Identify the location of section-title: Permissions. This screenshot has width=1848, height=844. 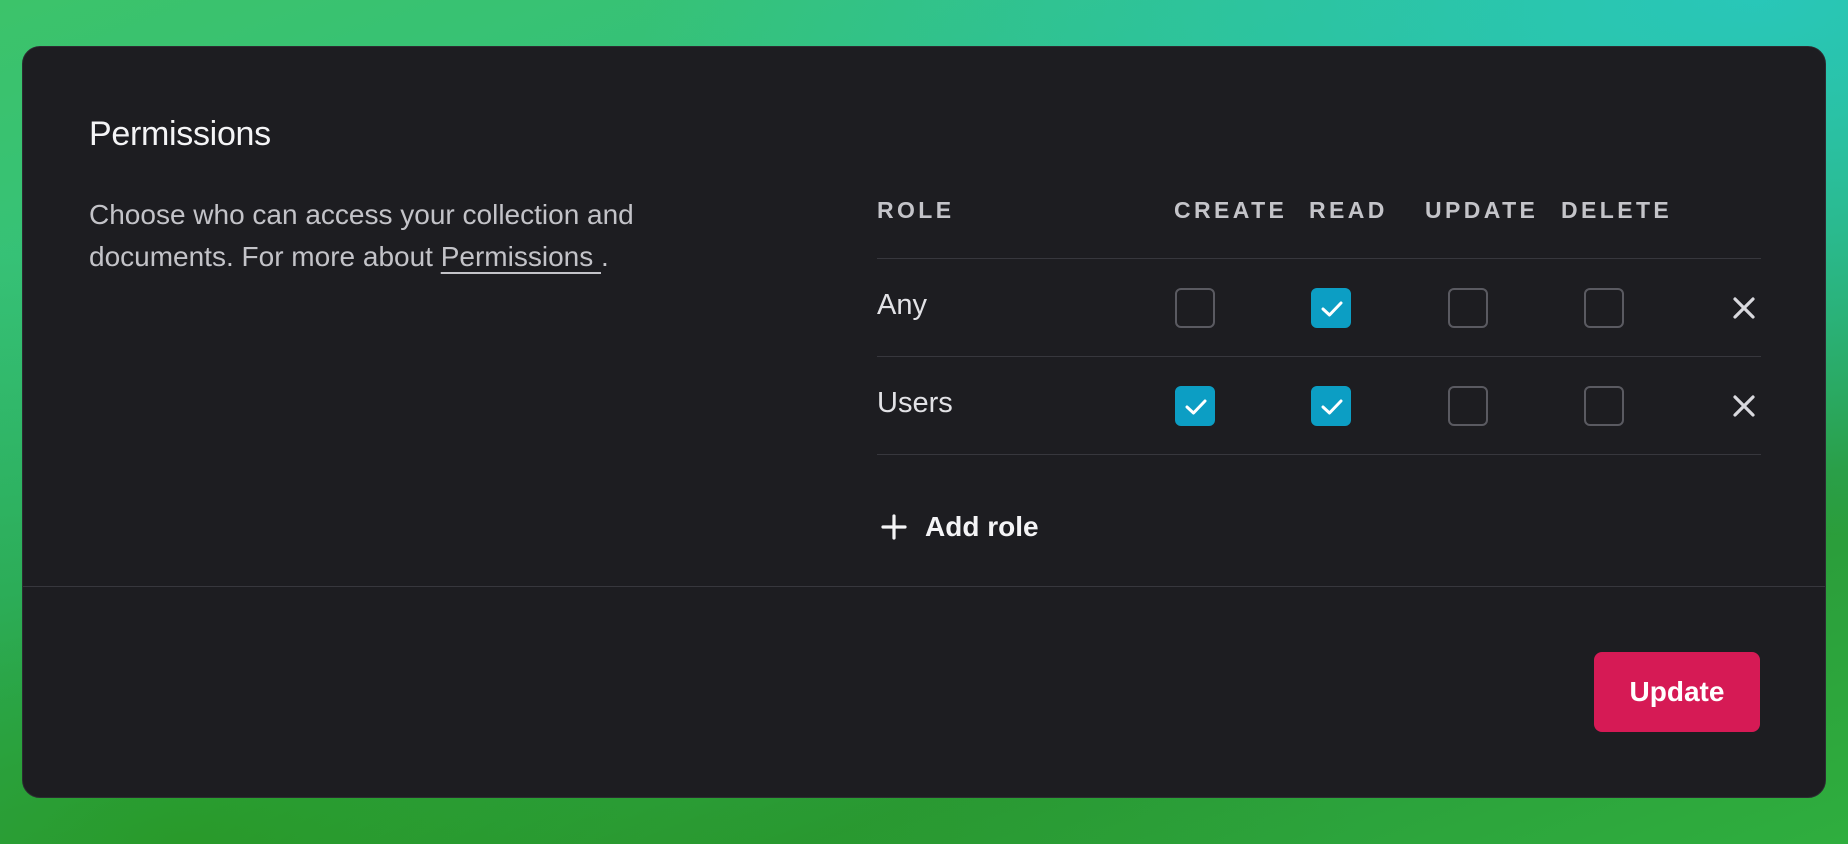
(180, 134).